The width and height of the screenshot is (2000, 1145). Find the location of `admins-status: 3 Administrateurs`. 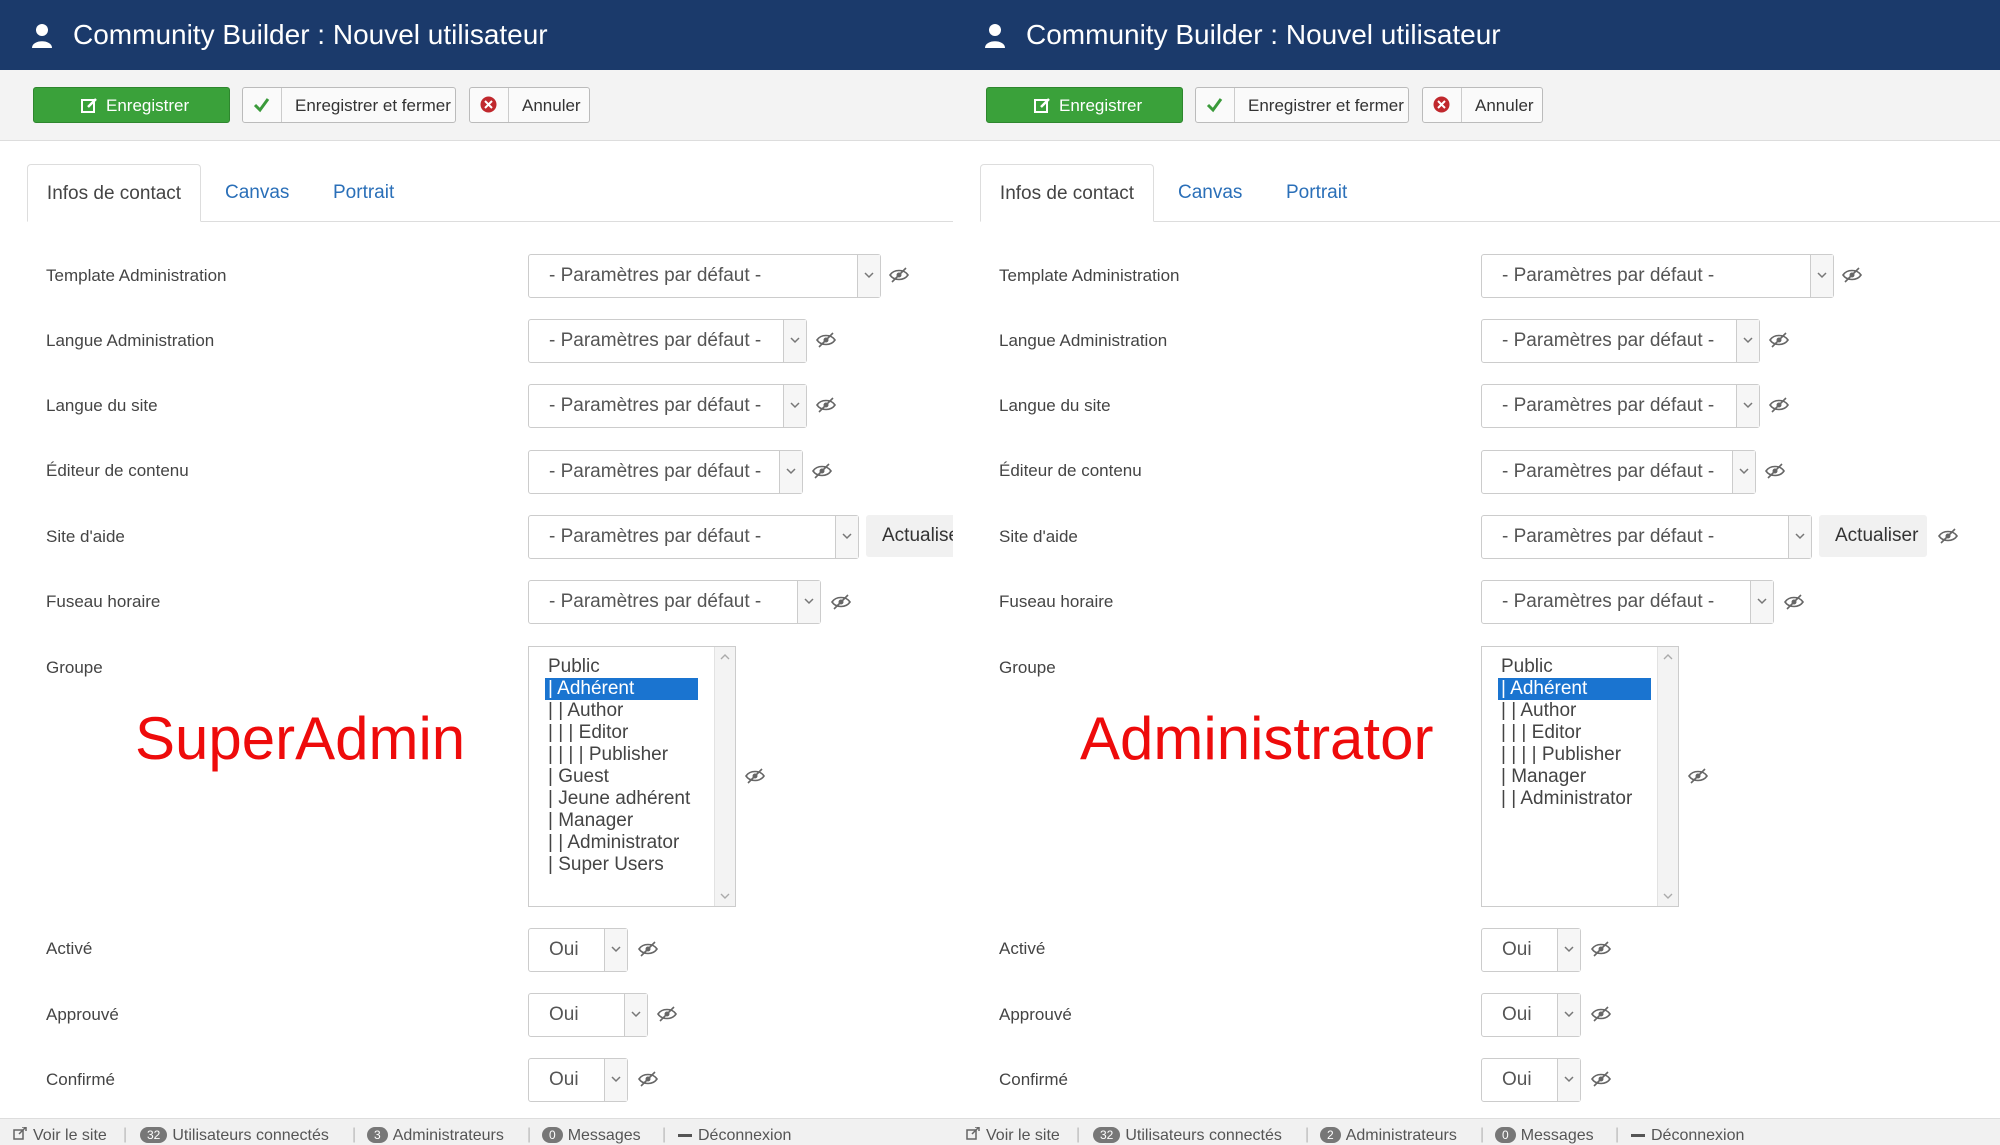

admins-status: 3 Administrateurs is located at coordinates (435, 1136).